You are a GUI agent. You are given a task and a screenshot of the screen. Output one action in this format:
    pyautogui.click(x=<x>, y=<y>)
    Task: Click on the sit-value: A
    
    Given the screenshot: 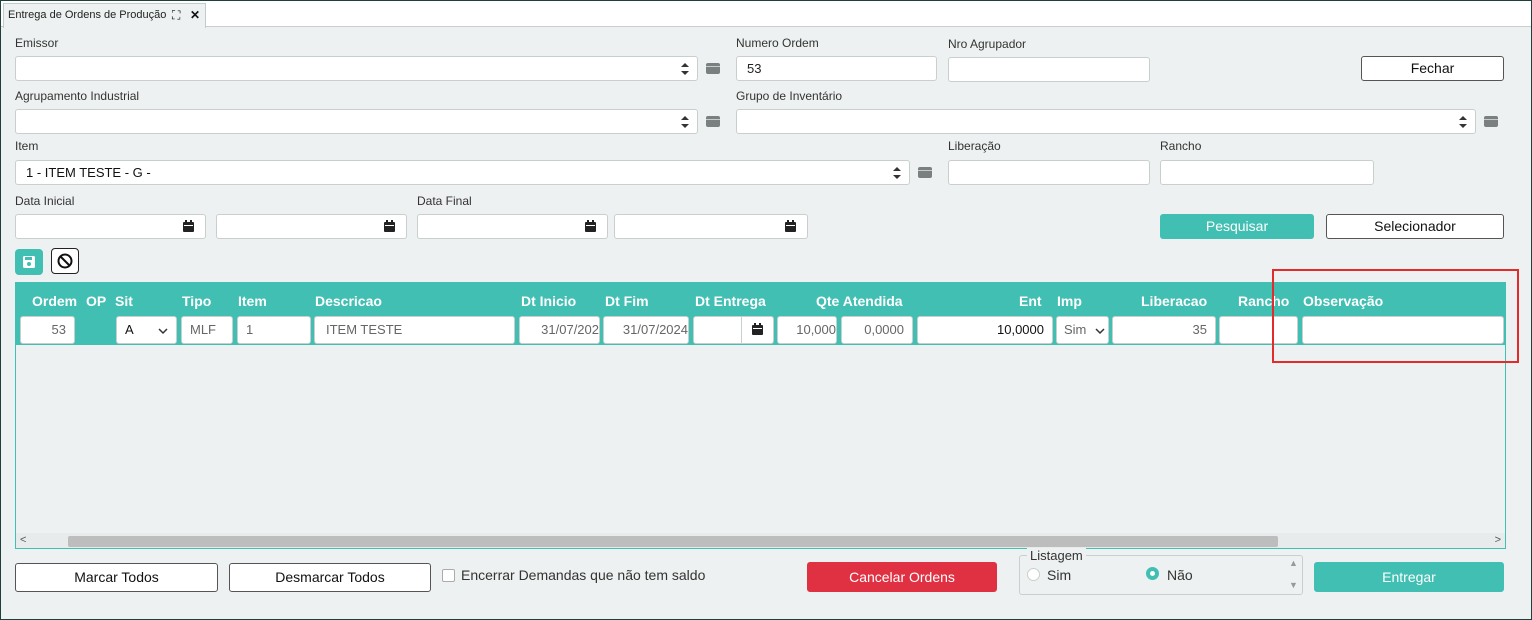 What is the action you would take?
    pyautogui.click(x=129, y=329)
    